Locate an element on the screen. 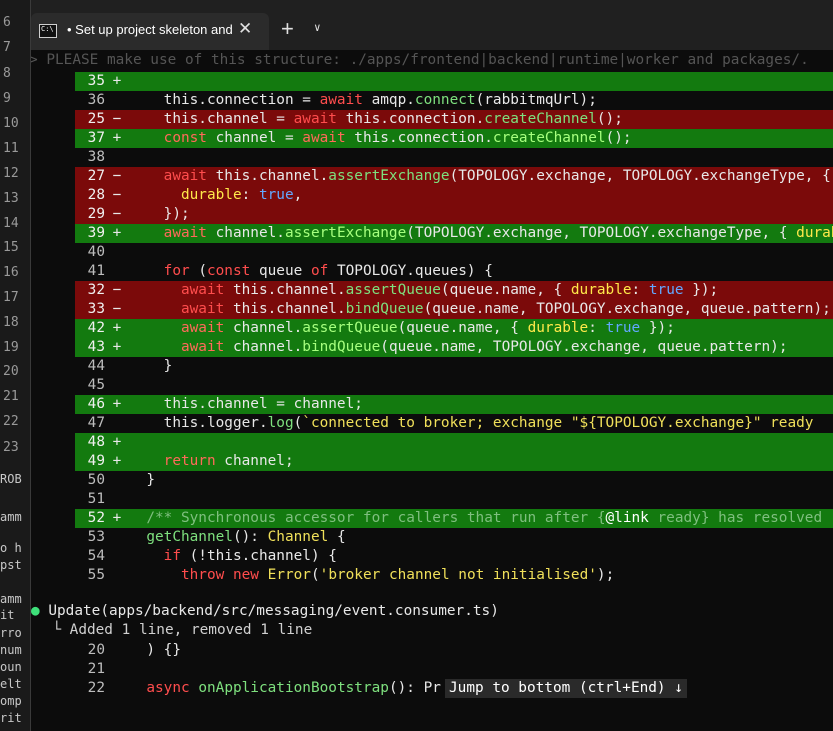 This screenshot has width=833, height=731. diff-line: 28− durable: true, is located at coordinates (454, 195).